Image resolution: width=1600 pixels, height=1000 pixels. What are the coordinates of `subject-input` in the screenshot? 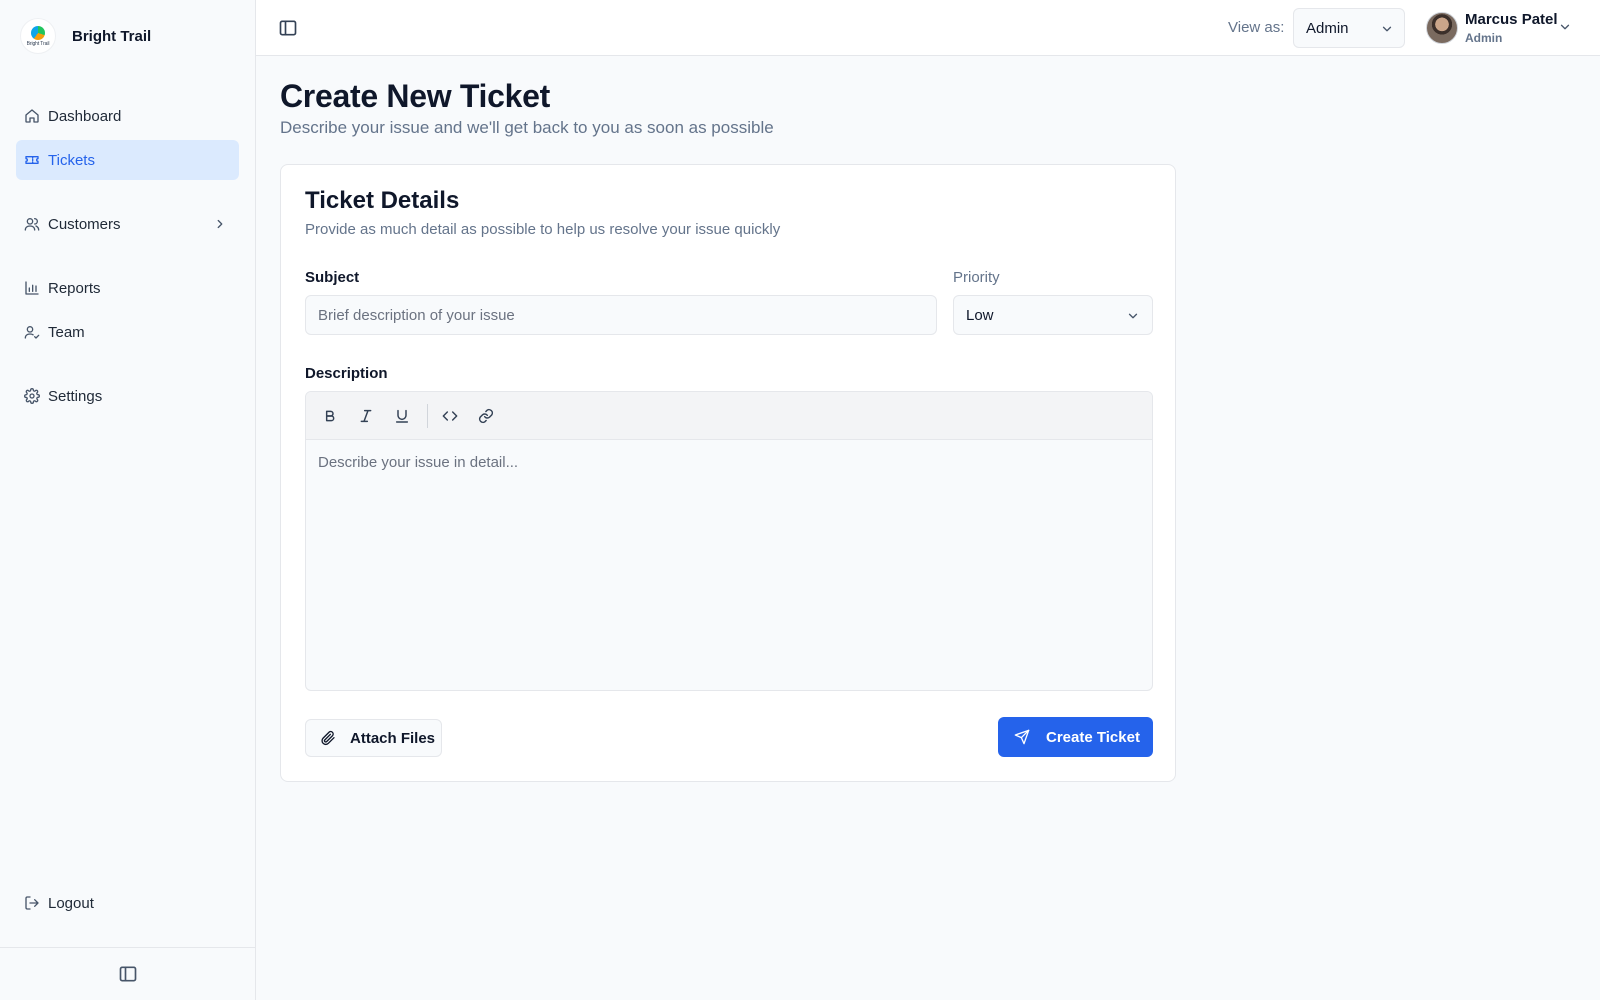 It's located at (621, 315).